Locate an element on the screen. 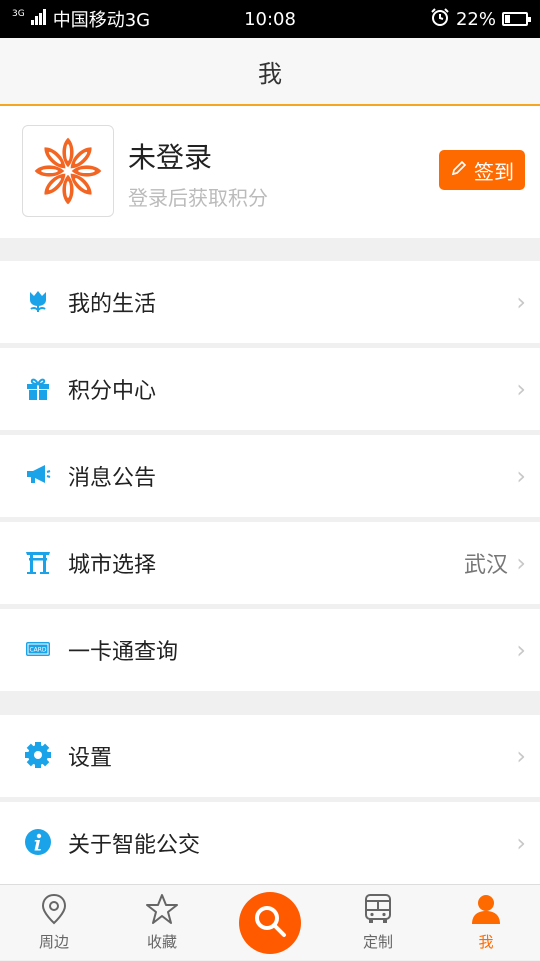 This screenshot has height=961, width=540. status-right: 22% is located at coordinates (480, 19).